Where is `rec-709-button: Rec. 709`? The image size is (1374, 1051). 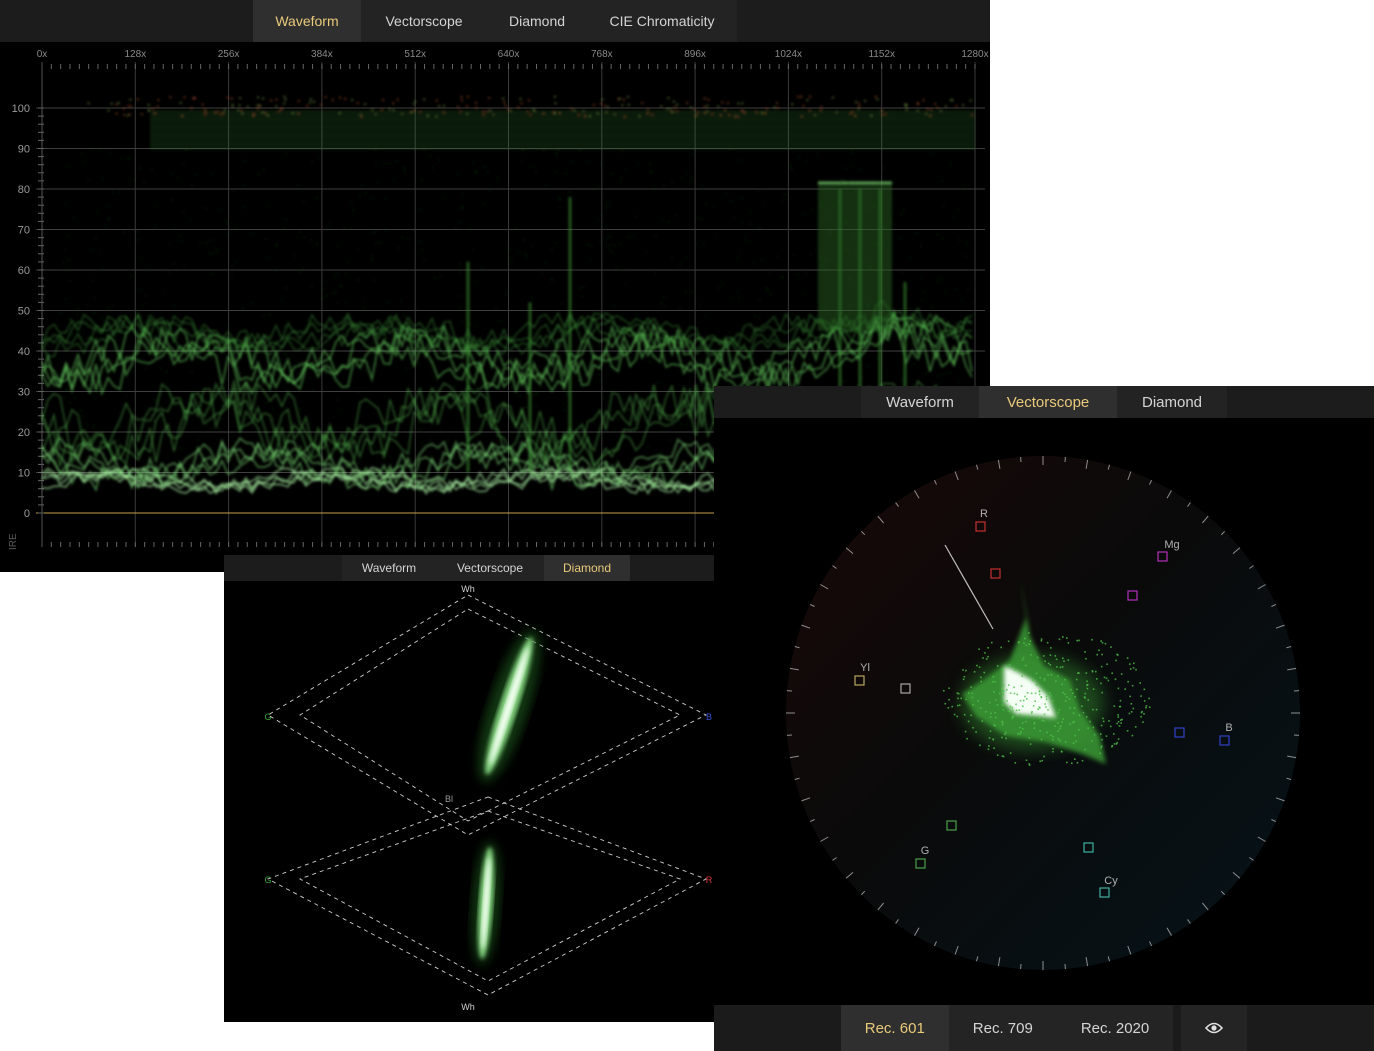 rec-709-button: Rec. 709 is located at coordinates (1003, 1028).